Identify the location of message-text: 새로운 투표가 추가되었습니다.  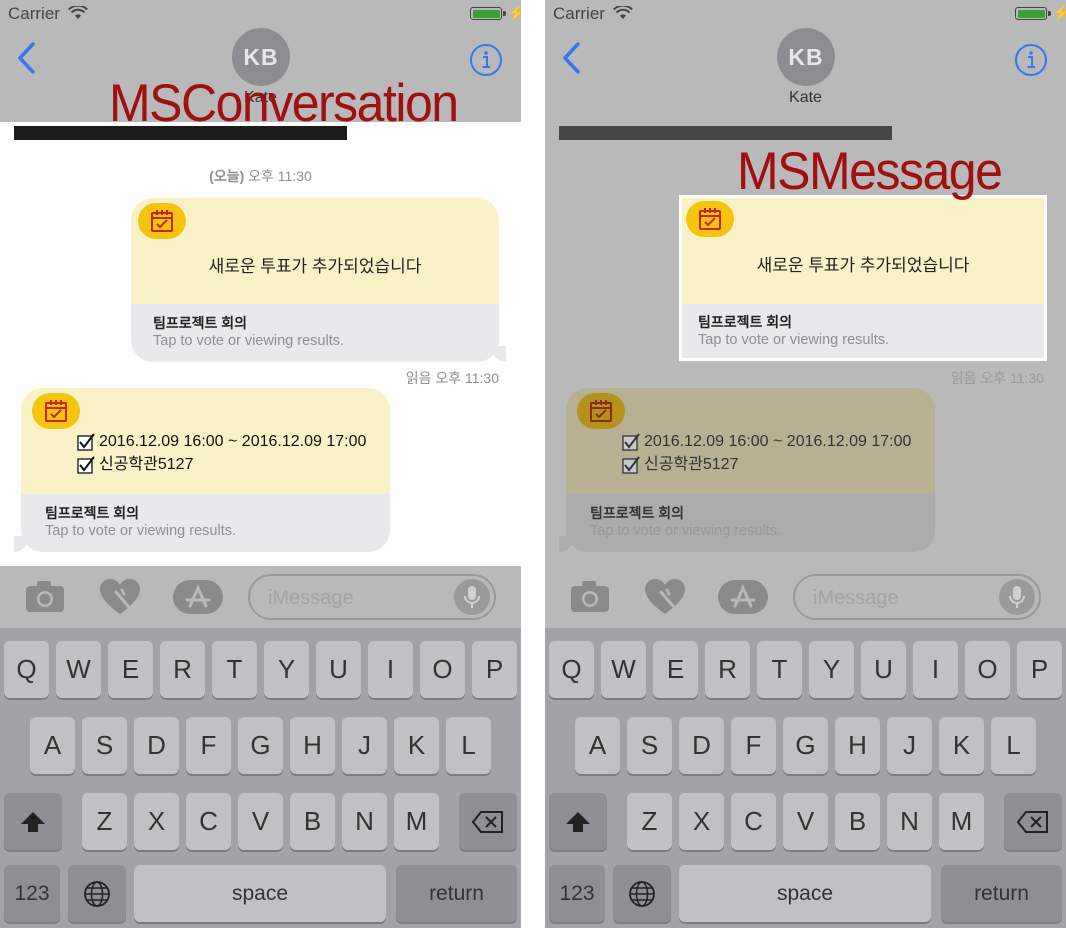
(863, 265).